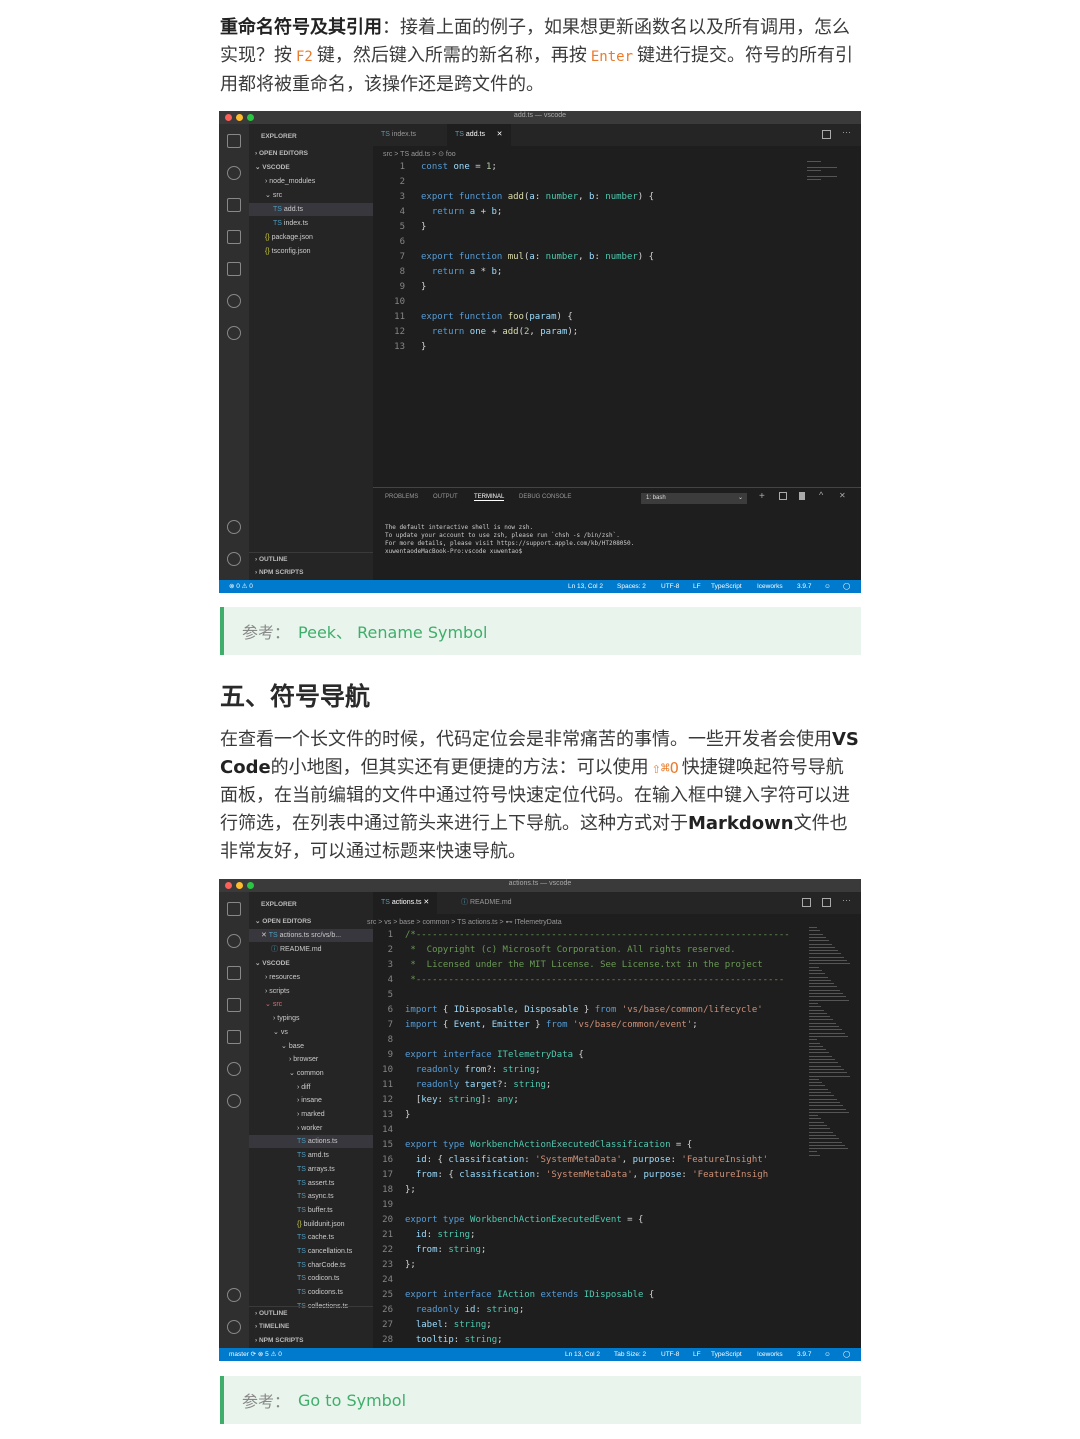 This screenshot has width=1080, height=1439. Describe the element at coordinates (311, 237) in the screenshot. I see `tree-item-package-json: {} package.json` at that location.